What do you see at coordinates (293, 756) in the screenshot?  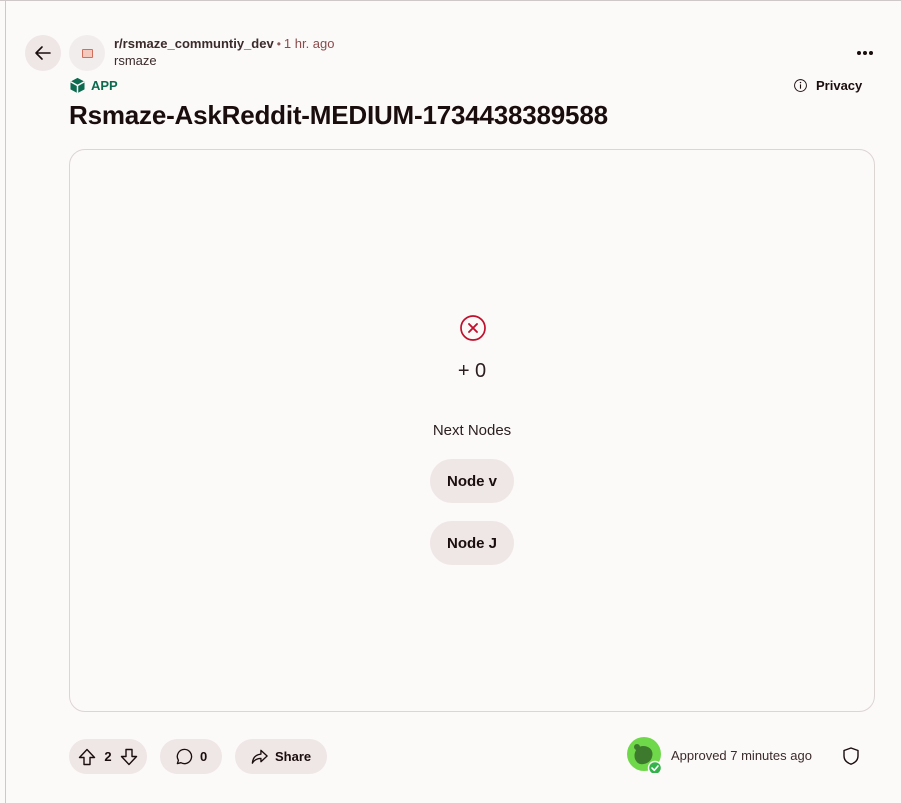 I see `share-label: Share` at bounding box center [293, 756].